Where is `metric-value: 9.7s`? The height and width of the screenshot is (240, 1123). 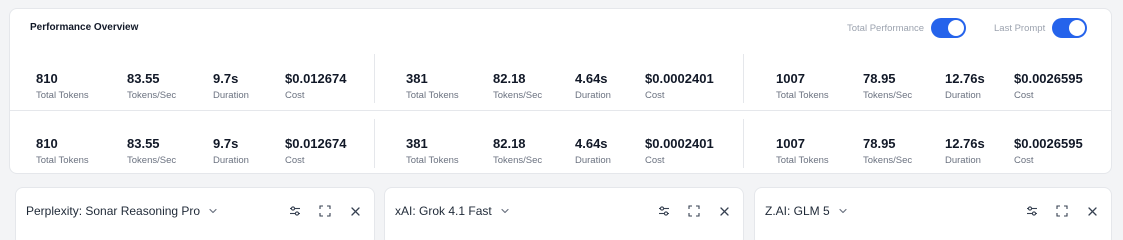
metric-value: 9.7s is located at coordinates (226, 78).